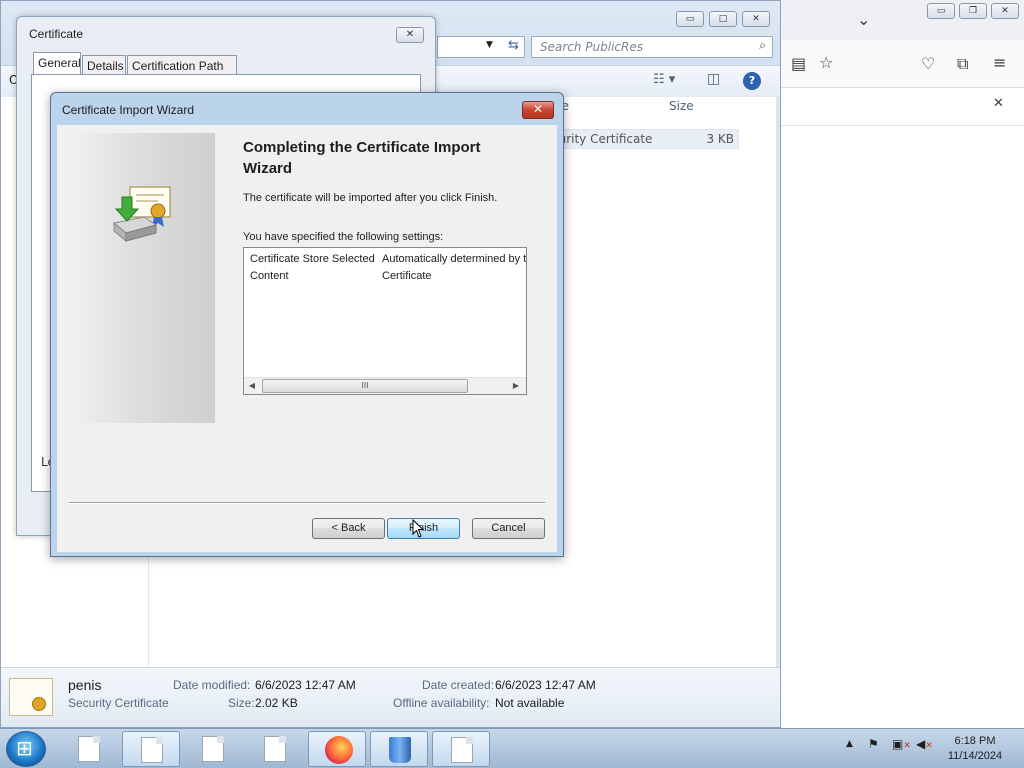 This screenshot has height=768, width=1024. Describe the element at coordinates (241, 703) in the screenshot. I see `size-label: Size:` at that location.